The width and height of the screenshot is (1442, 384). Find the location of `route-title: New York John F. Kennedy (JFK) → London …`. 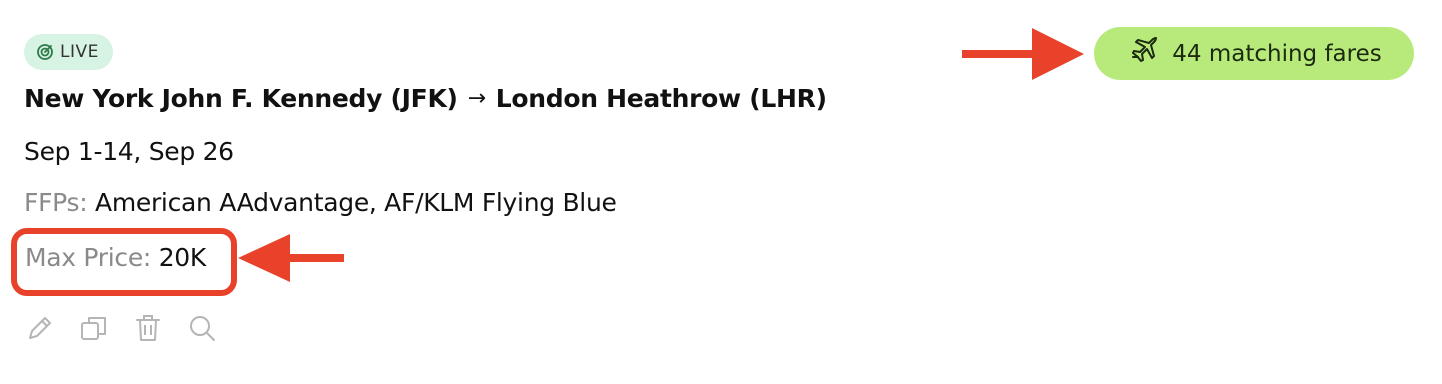

route-title: New York John F. Kennedy (JFK) → London … is located at coordinates (425, 98).